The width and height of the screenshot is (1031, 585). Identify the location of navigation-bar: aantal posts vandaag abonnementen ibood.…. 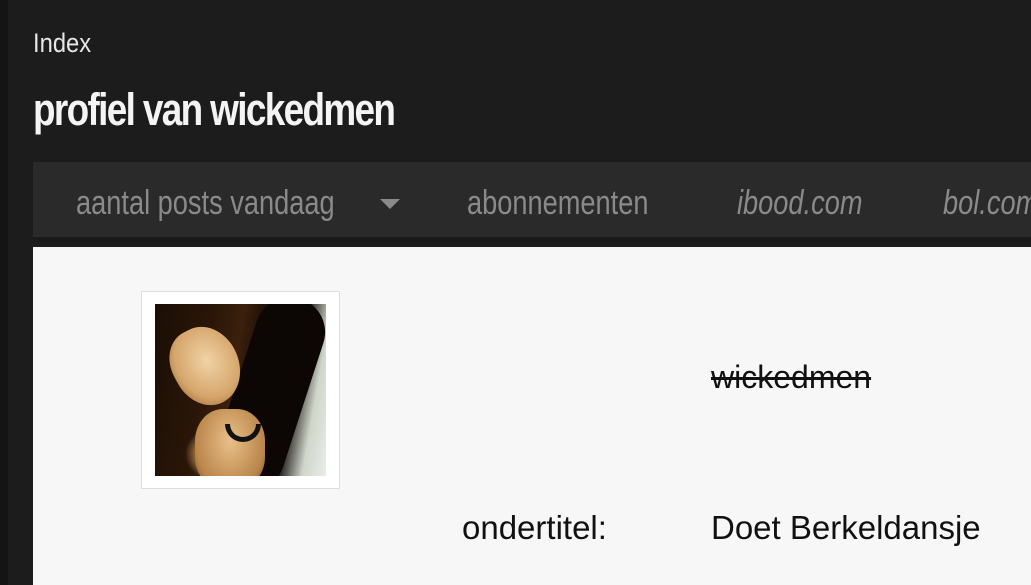
(532, 202).